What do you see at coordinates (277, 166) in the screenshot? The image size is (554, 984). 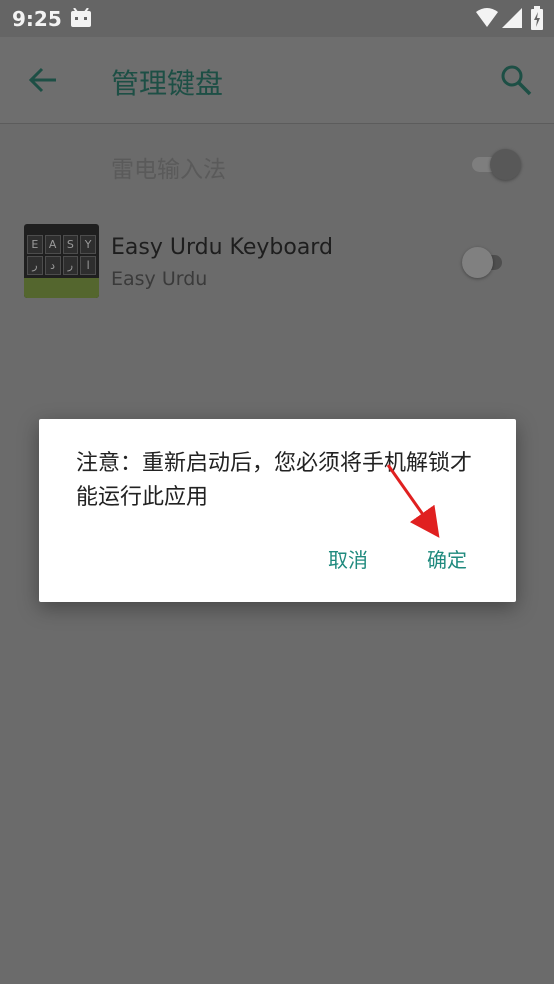 I see `keyboard-item-leidian: 雷电输入法` at bounding box center [277, 166].